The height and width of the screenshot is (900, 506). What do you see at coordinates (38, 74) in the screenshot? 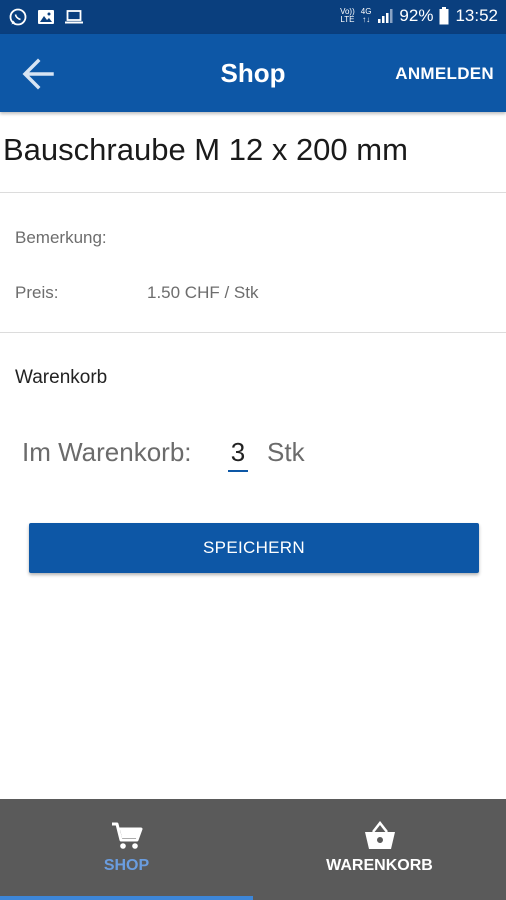
I see `back-arrow-icon` at bounding box center [38, 74].